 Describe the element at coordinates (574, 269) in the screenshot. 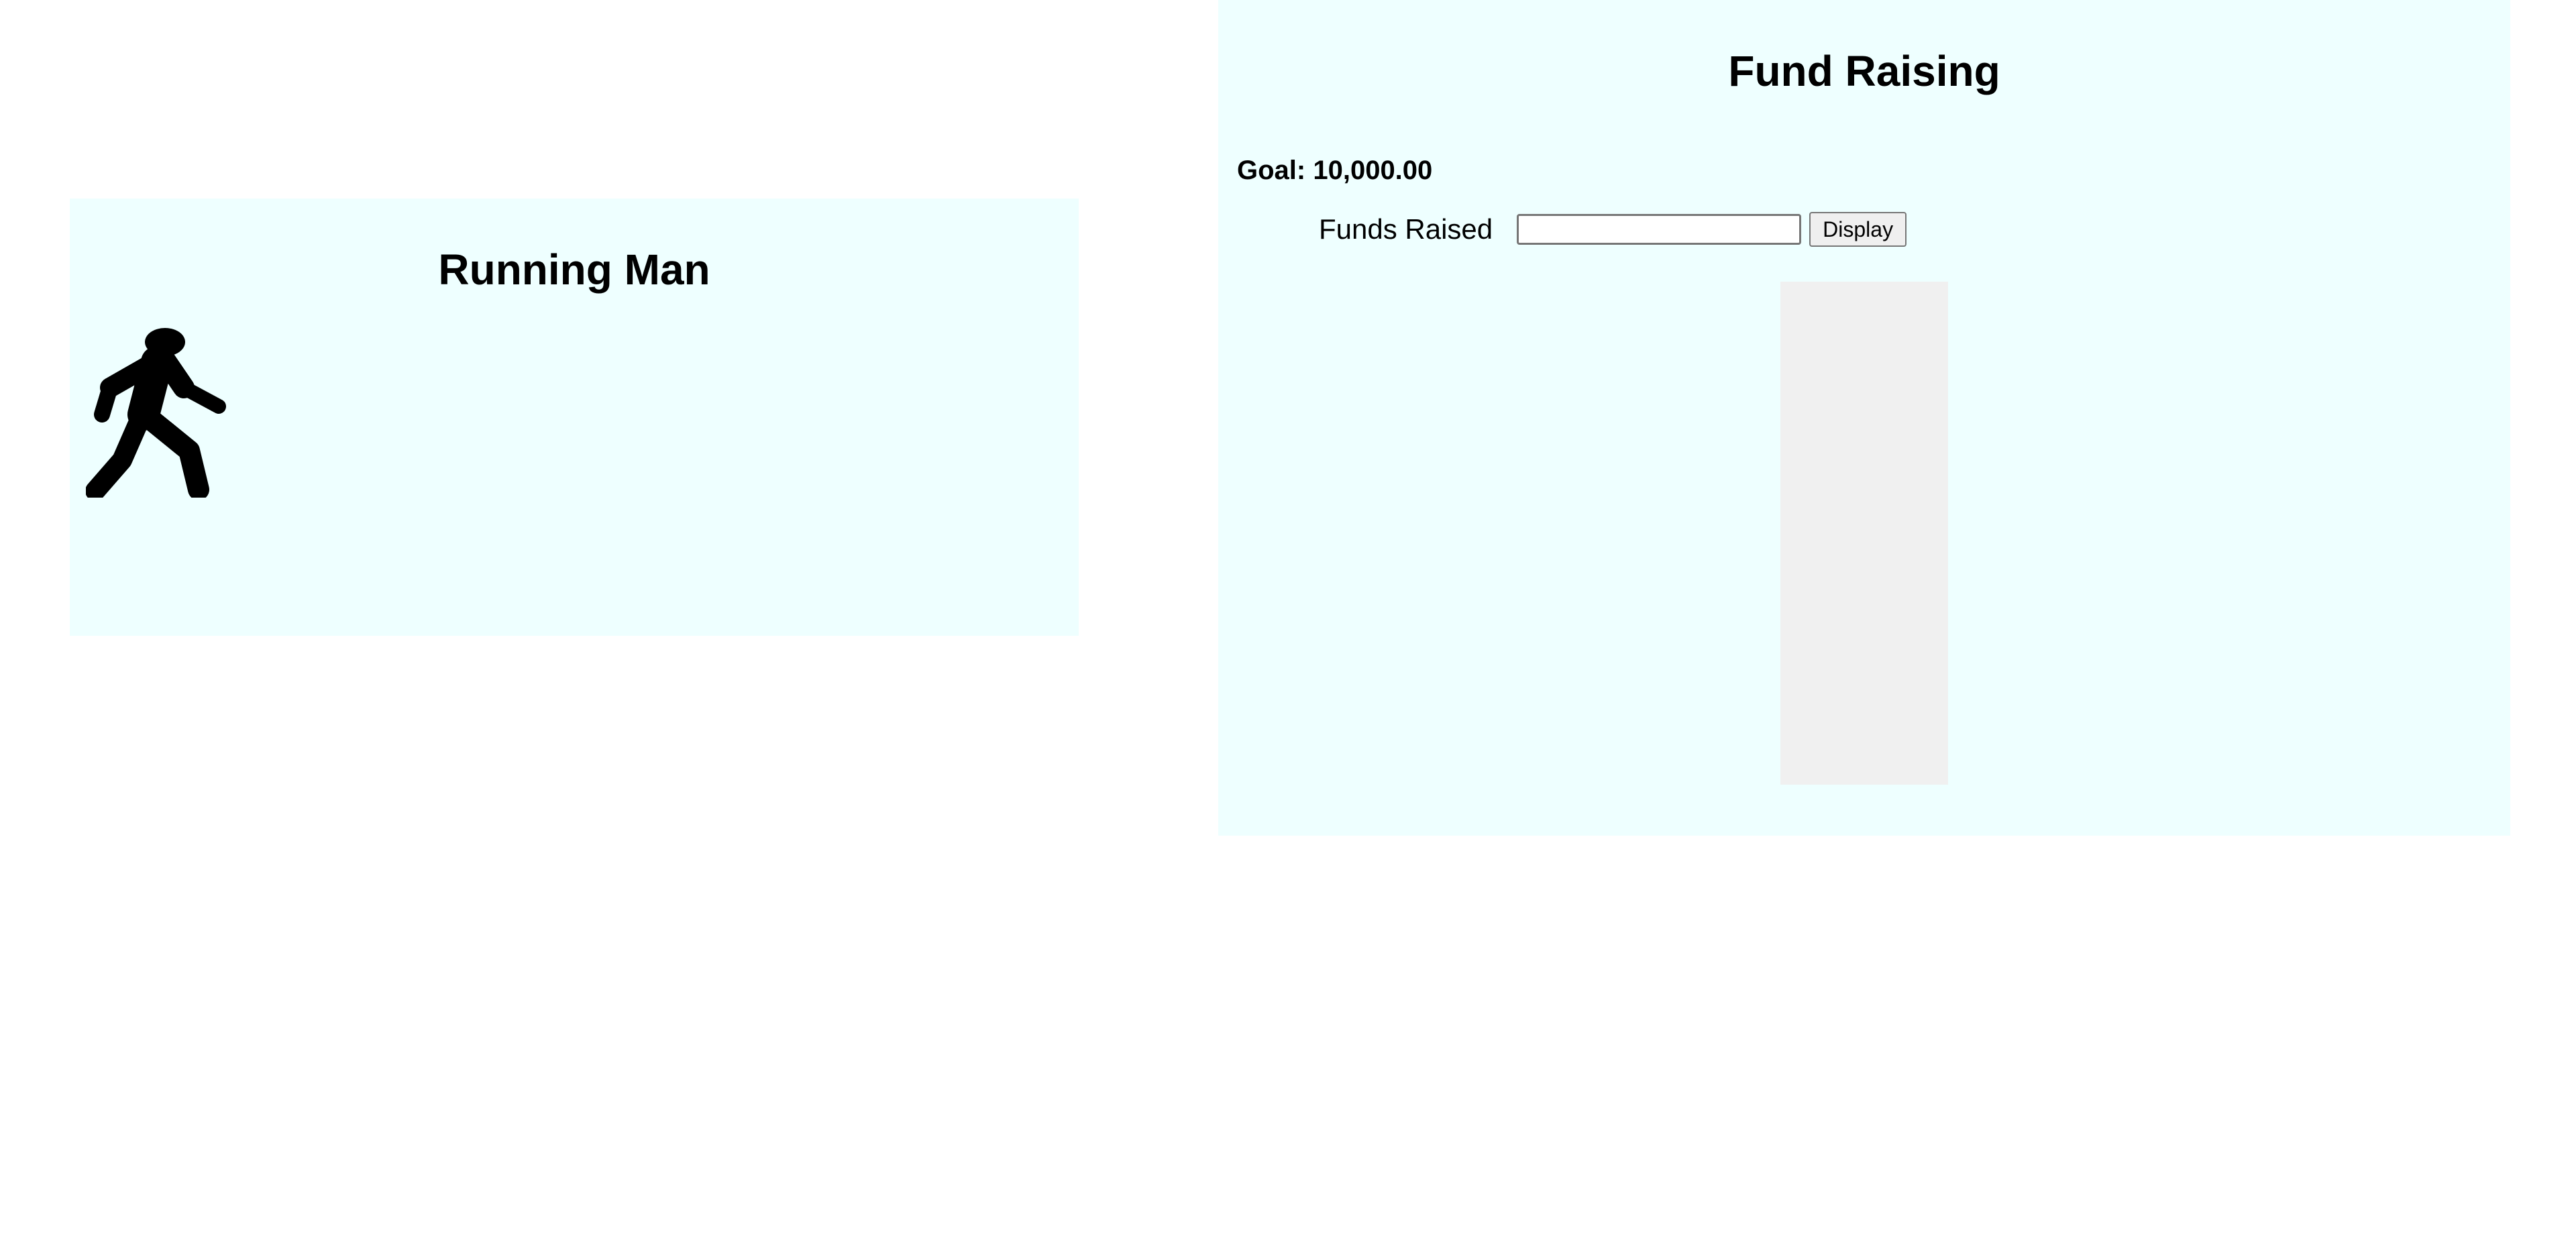

I see `running-man-title: Running Man` at that location.